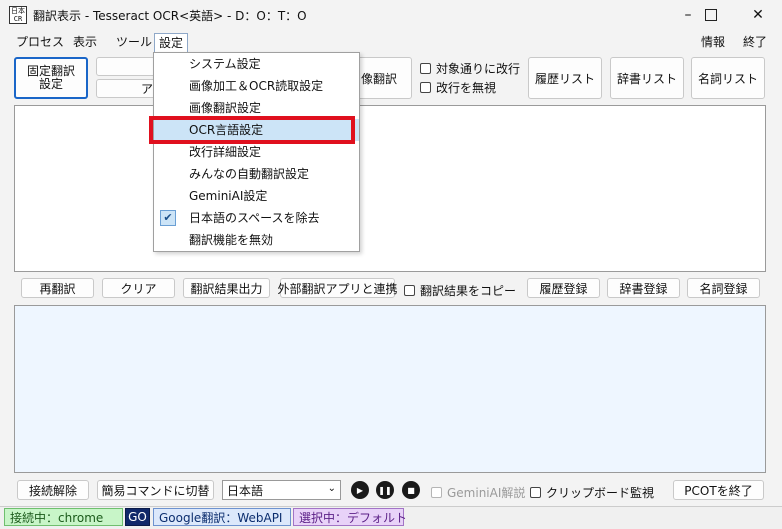  I want to click on maximize-button, so click(711, 15).